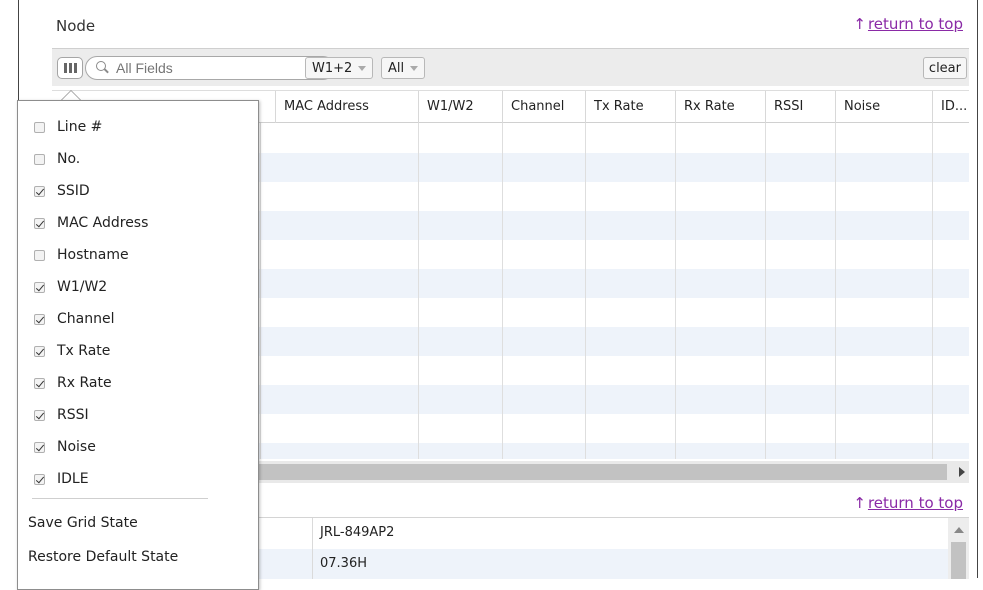 This screenshot has width=983, height=590. What do you see at coordinates (103, 557) in the screenshot?
I see `restore-default-state-button: Restore Default State` at bounding box center [103, 557].